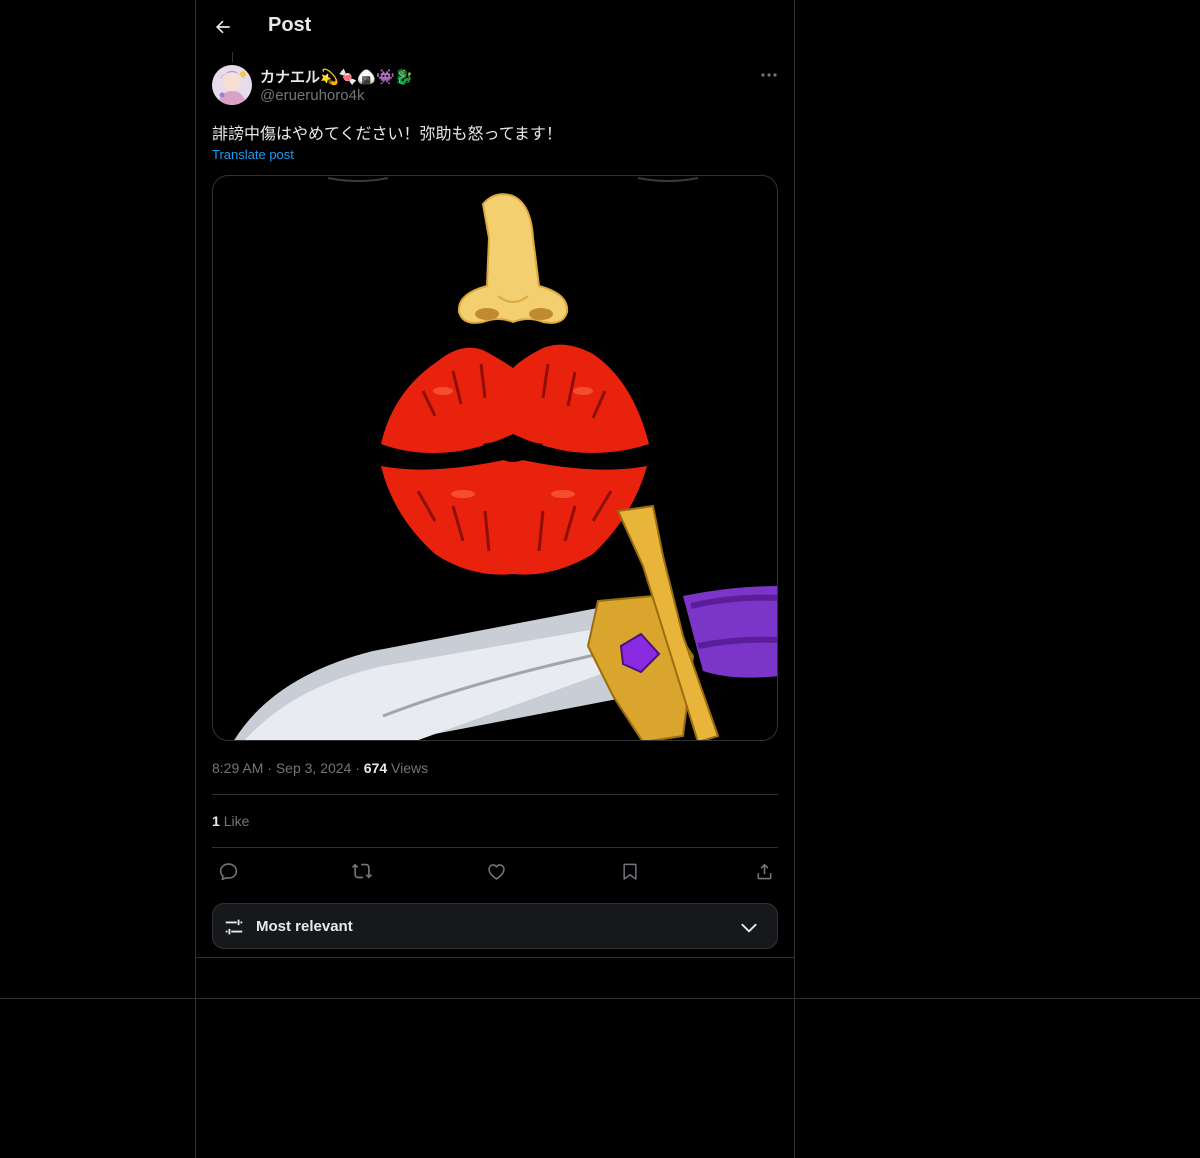  What do you see at coordinates (387, 134) in the screenshot?
I see `post-text: 誹謗中傷はやめてください！弥助も怒ってます！` at bounding box center [387, 134].